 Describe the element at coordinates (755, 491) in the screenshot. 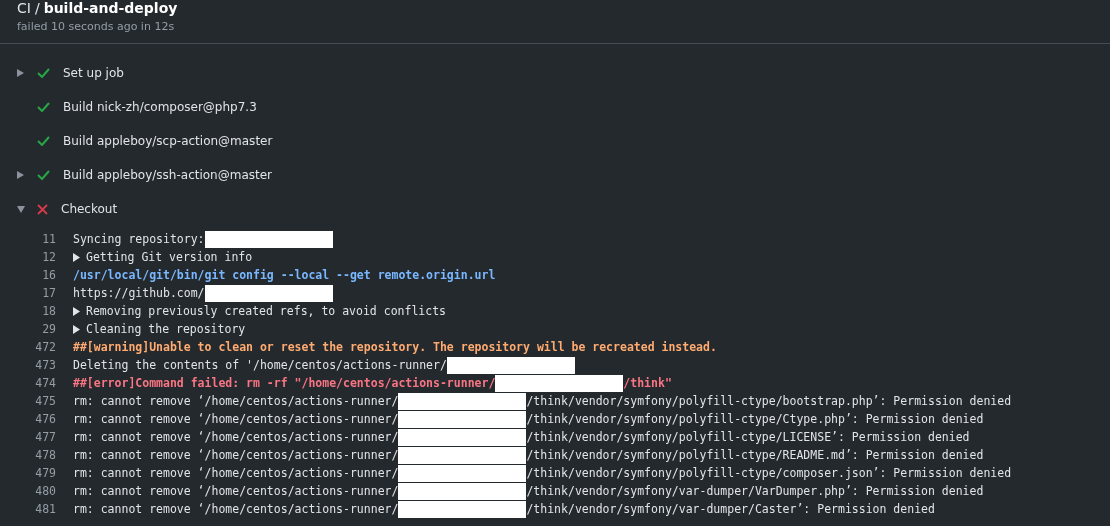

I see `log-text: /think/vendor/symfony/var-dumper/VarDumper.php’: Permission denied` at that location.